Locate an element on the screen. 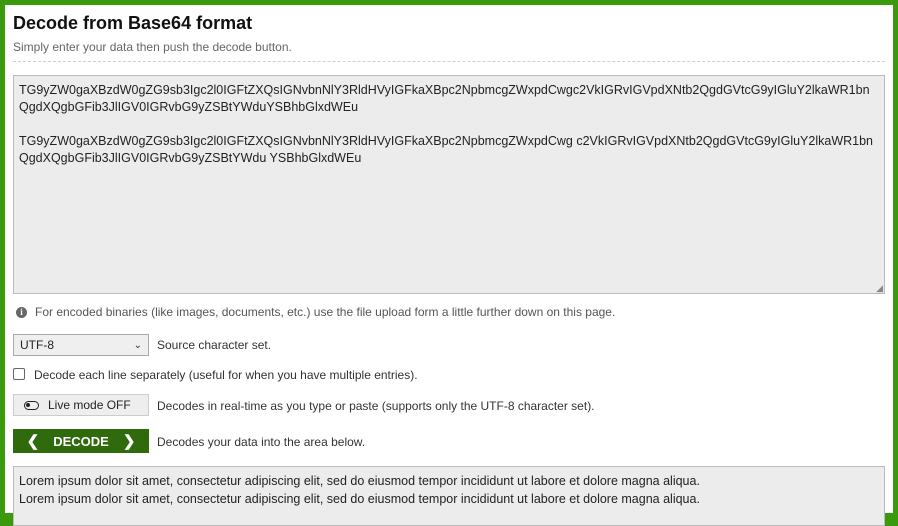 Image resolution: width=898 pixels, height=526 pixels. charset-select: UTF-8 ⌄ is located at coordinates (81, 345).